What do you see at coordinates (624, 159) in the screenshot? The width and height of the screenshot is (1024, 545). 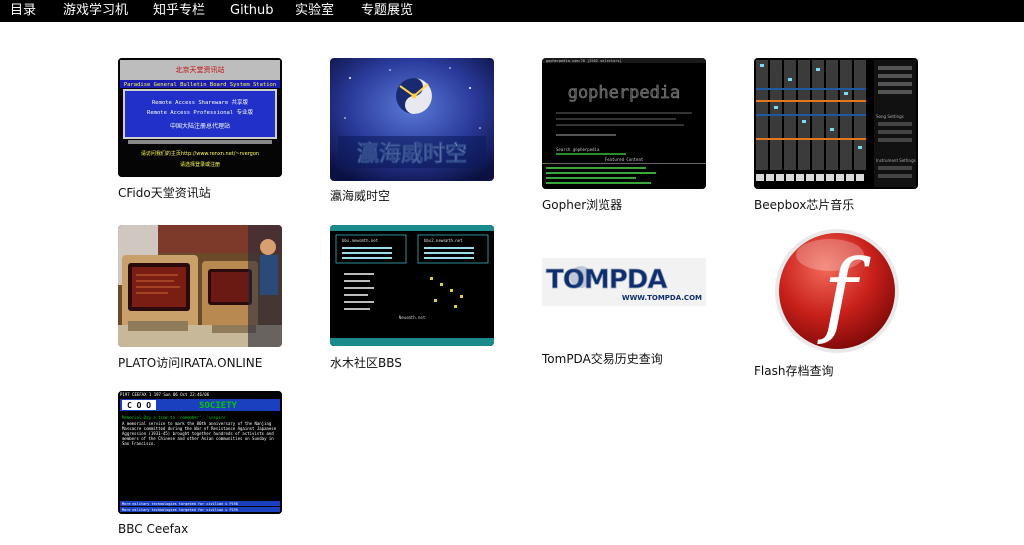 I see `svg-text: Featured Content` at bounding box center [624, 159].